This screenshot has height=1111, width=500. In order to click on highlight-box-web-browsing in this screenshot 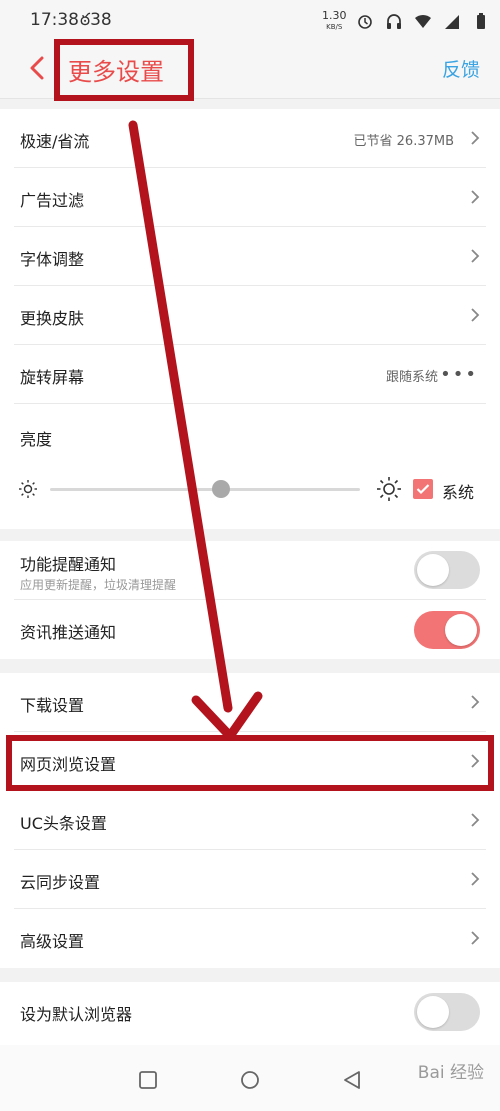, I will do `click(250, 763)`.